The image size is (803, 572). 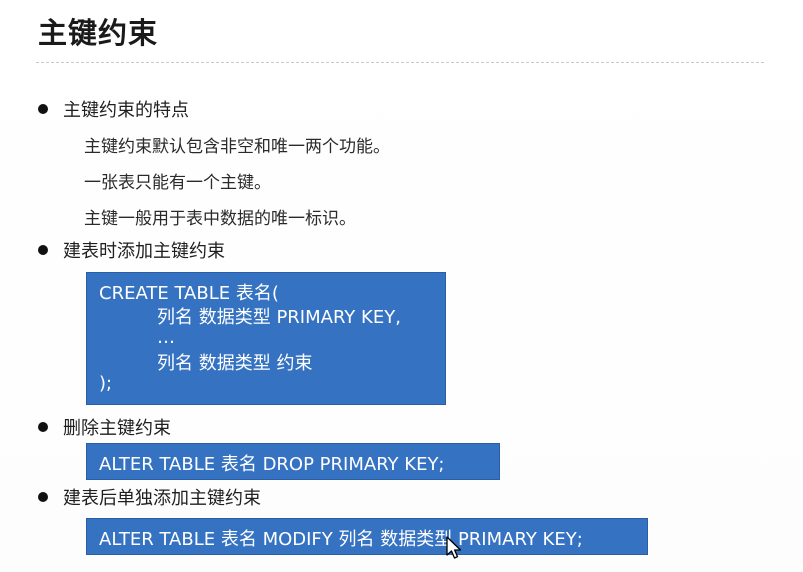 I want to click on bullet-label: 删除主键约束, so click(x=117, y=428).